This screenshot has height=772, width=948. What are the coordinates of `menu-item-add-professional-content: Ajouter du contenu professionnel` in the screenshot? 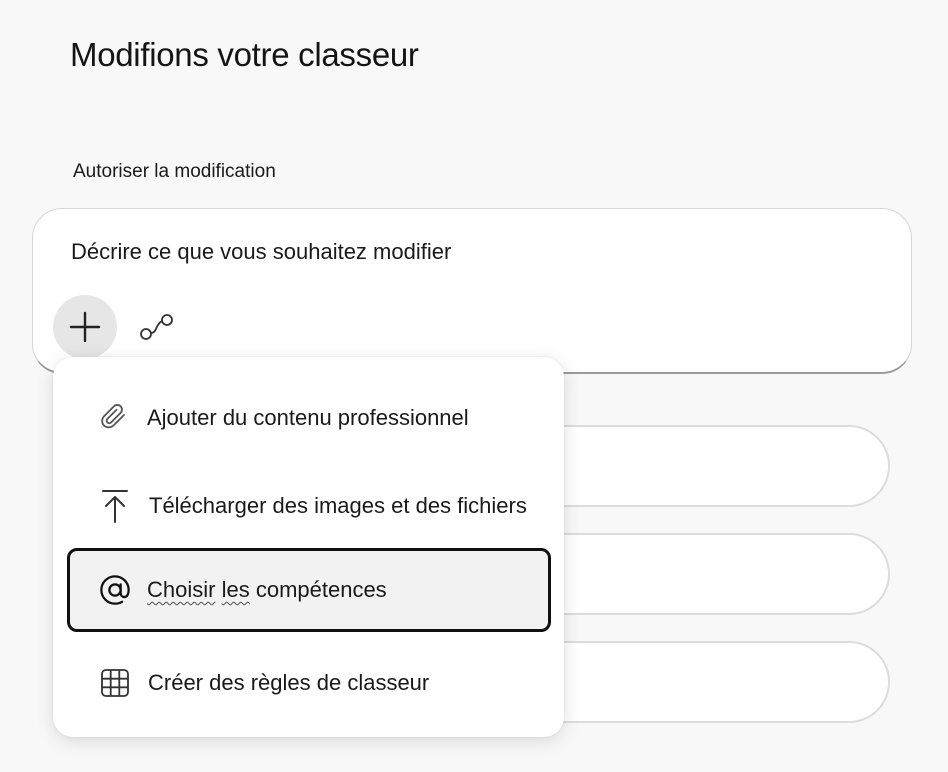 It's located at (309, 418).